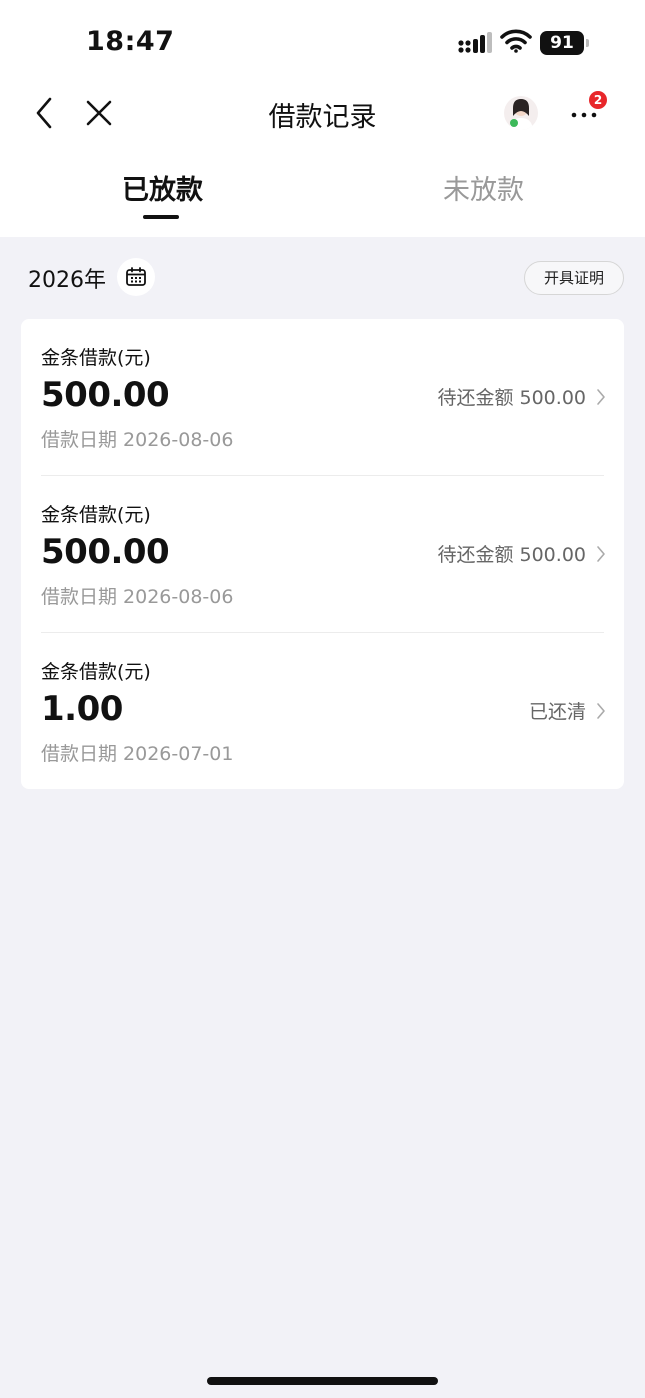 This screenshot has width=645, height=1398. Describe the element at coordinates (587, 43) in the screenshot. I see `battery-cap` at that location.